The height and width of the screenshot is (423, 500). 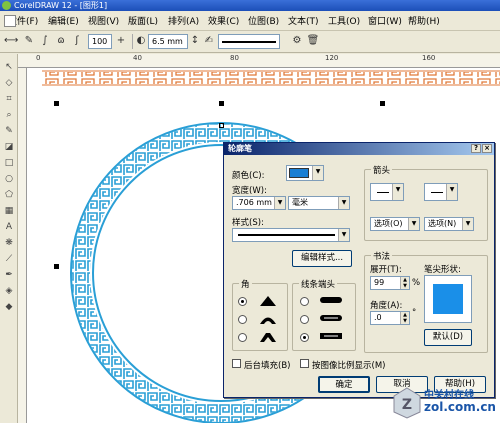 What do you see at coordinates (9, 163) in the screenshot?
I see `rectangle-tool-icon: □` at bounding box center [9, 163].